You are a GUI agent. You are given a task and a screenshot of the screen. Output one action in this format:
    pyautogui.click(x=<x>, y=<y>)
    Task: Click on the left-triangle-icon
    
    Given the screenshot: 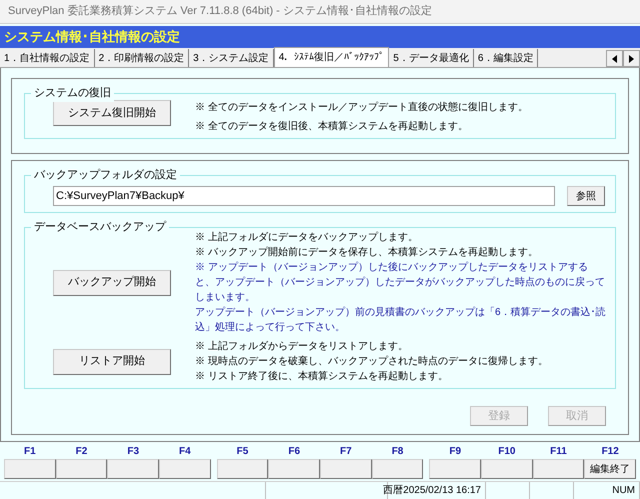 What is the action you would take?
    pyautogui.click(x=614, y=59)
    